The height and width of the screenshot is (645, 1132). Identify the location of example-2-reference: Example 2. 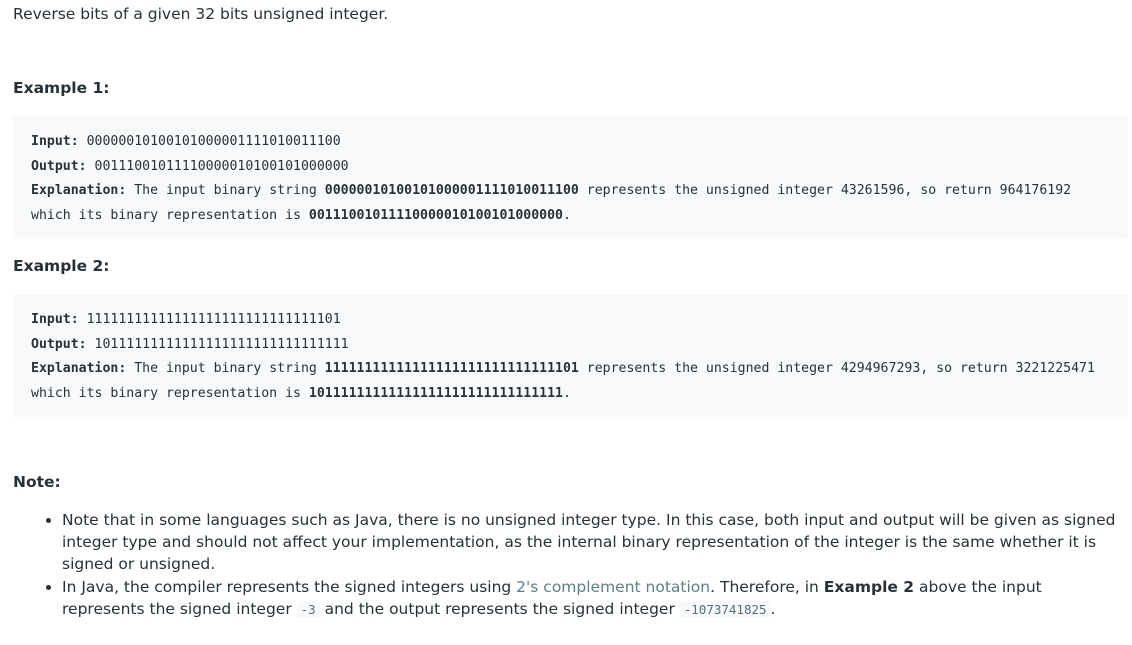
(869, 587).